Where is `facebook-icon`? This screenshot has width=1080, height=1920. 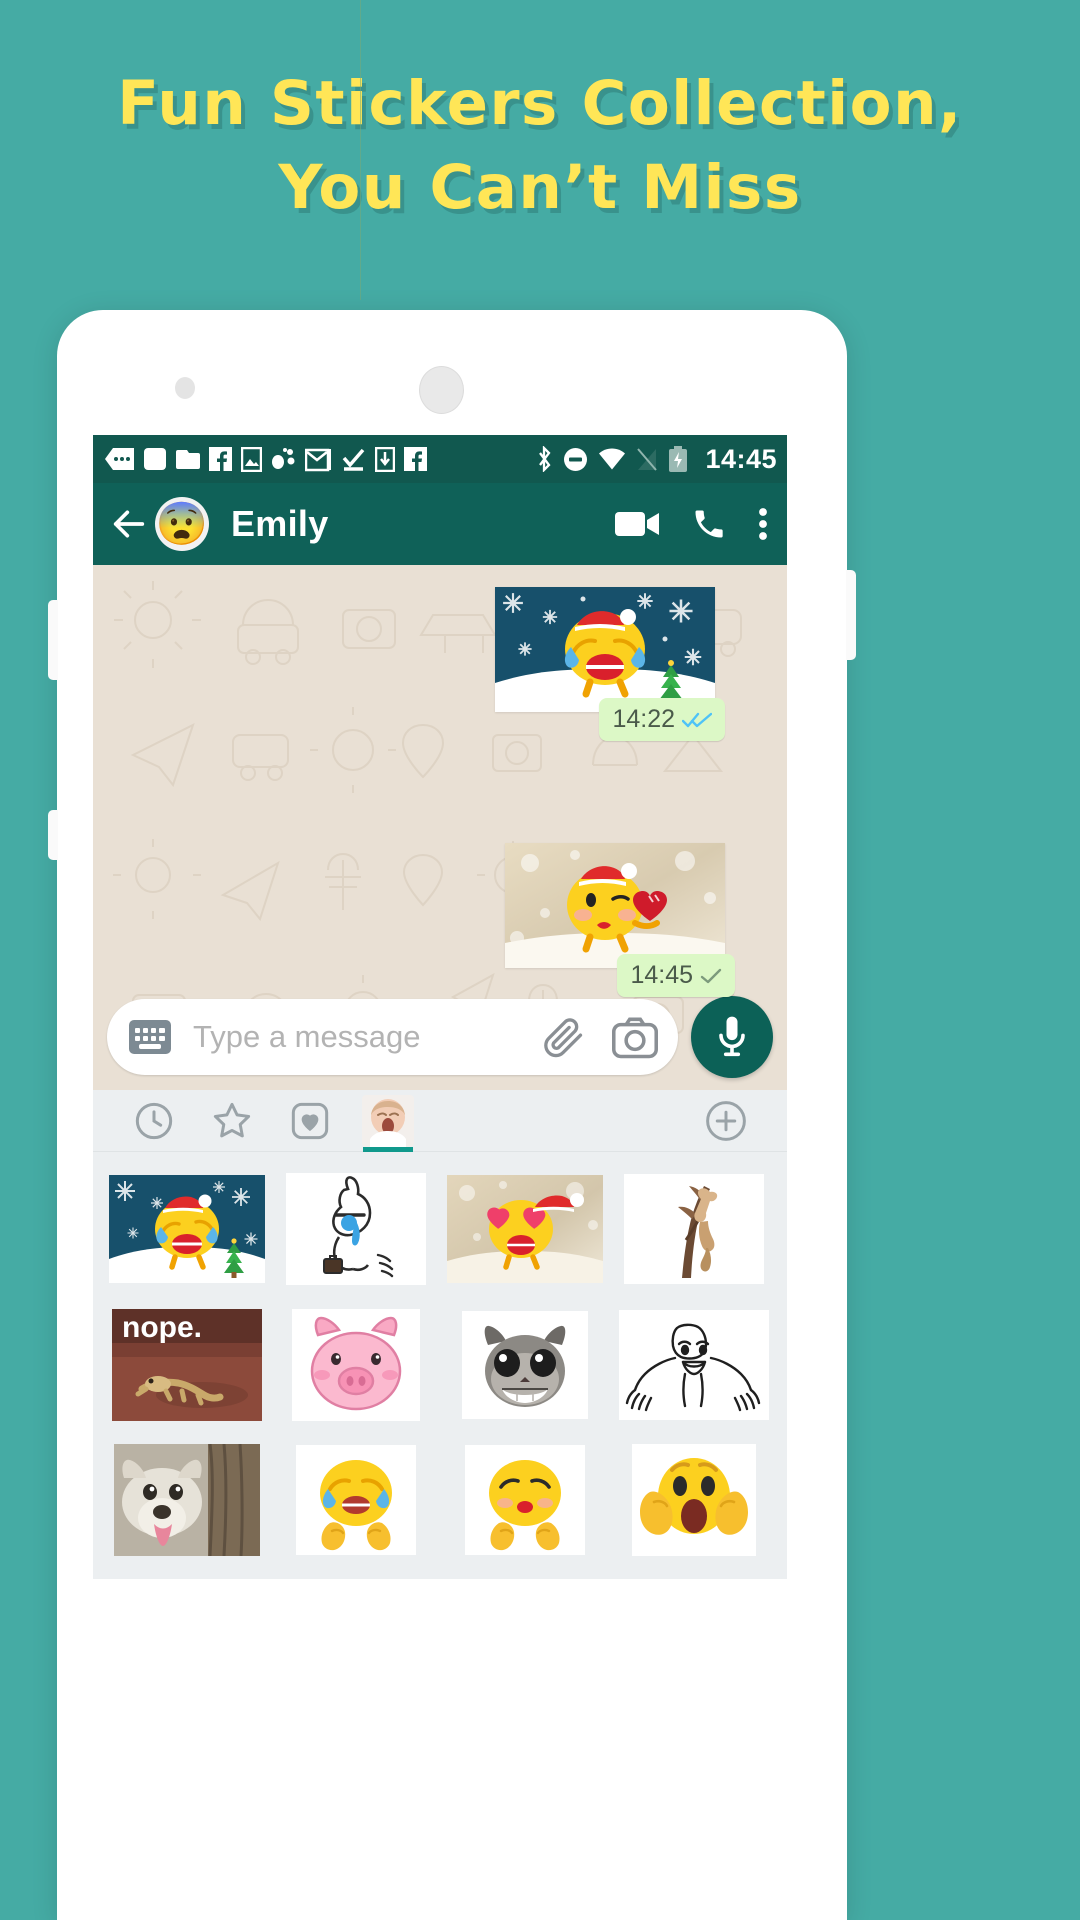
facebook-icon is located at coordinates (220, 459).